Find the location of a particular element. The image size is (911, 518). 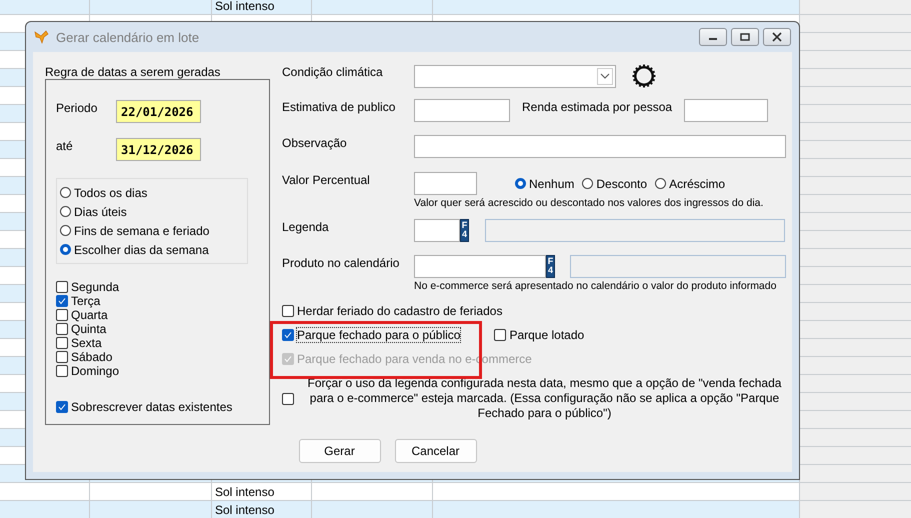

checkbox-label: Quarta is located at coordinates (89, 315).